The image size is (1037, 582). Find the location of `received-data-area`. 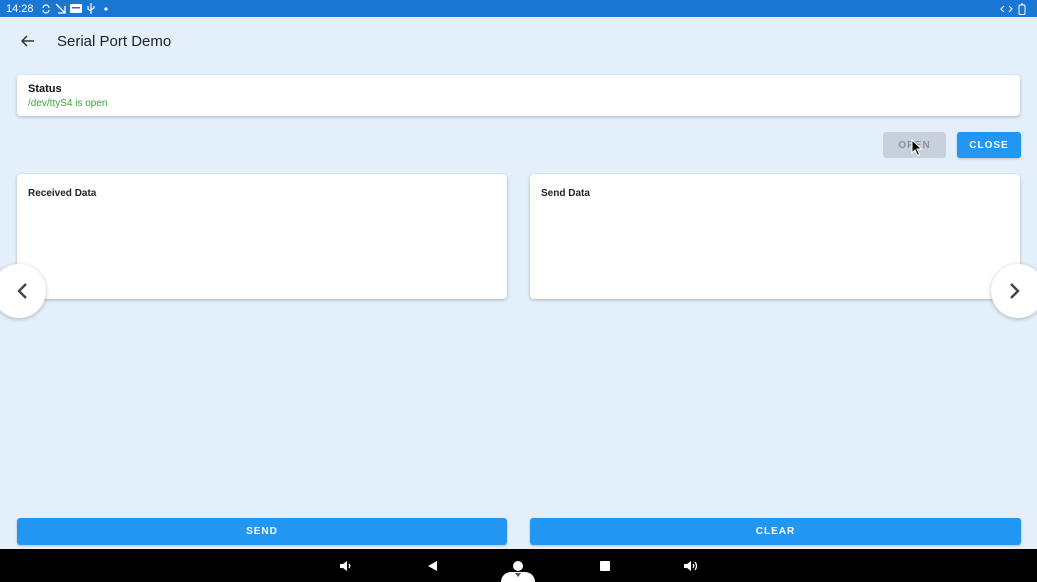

received-data-area is located at coordinates (262, 247).